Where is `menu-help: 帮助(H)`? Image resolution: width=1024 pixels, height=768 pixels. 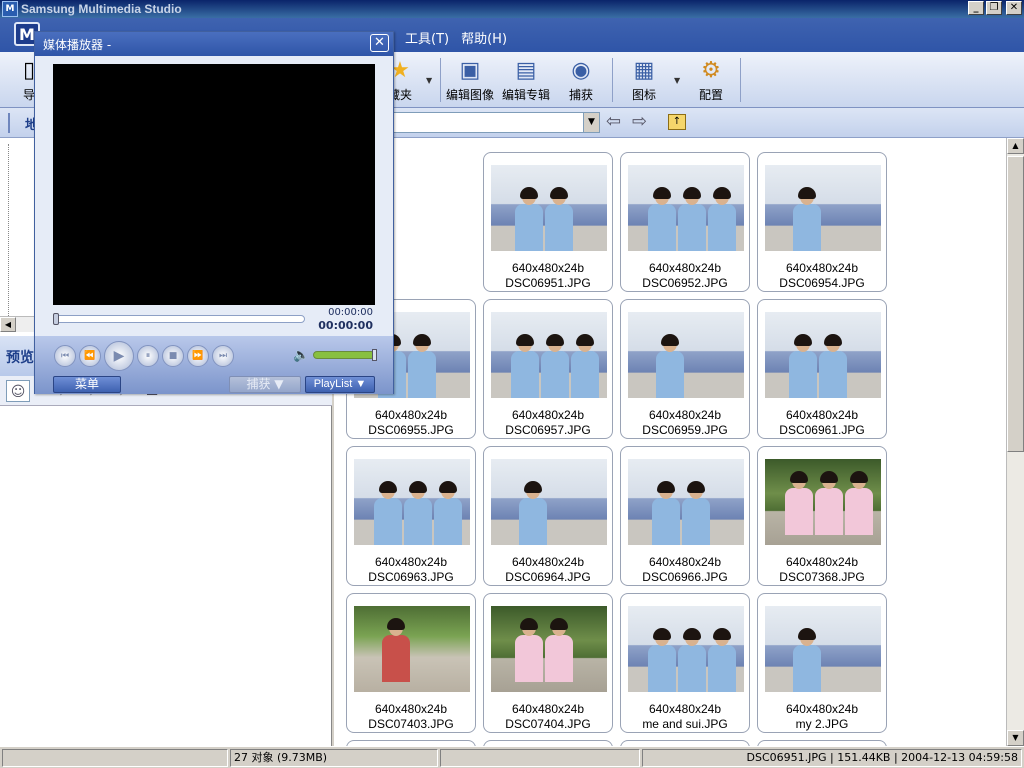
menu-help: 帮助(H) is located at coordinates (484, 37).